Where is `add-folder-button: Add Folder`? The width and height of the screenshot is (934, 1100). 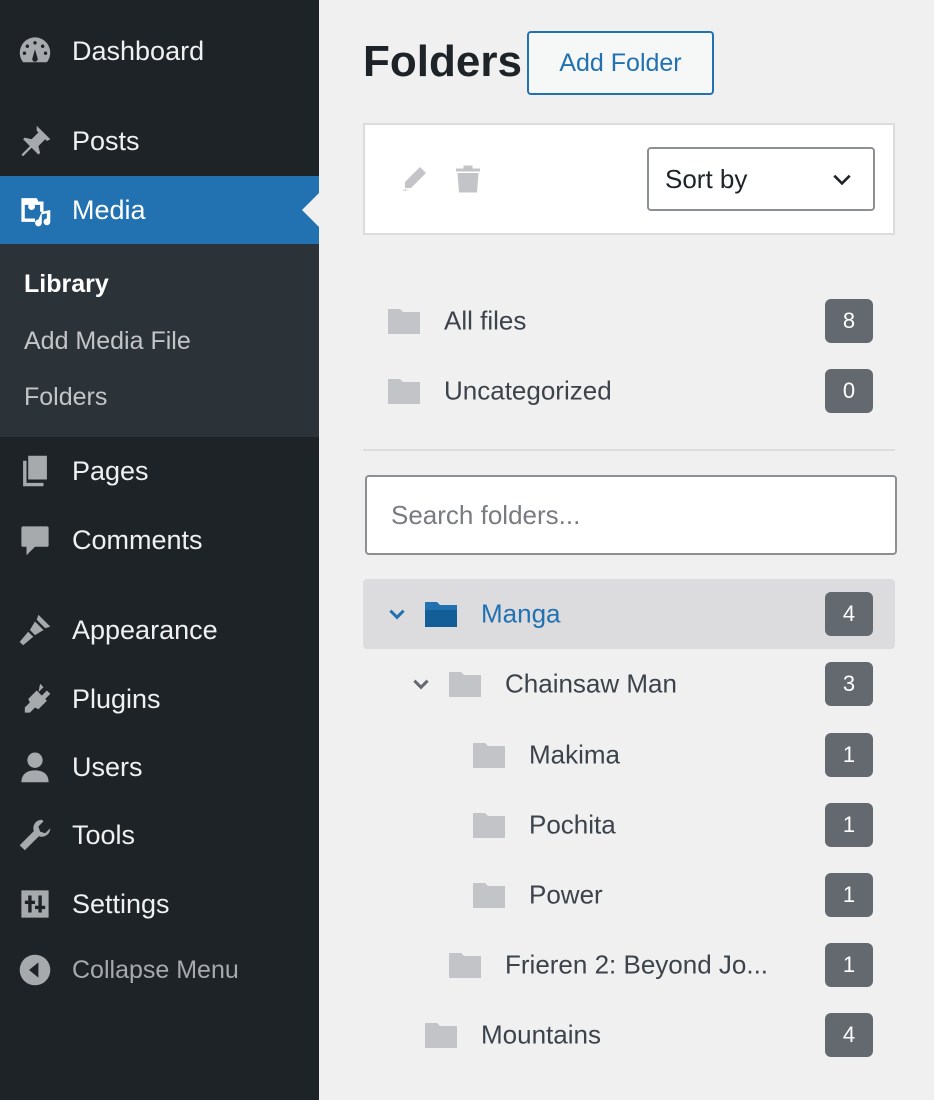 add-folder-button: Add Folder is located at coordinates (620, 63).